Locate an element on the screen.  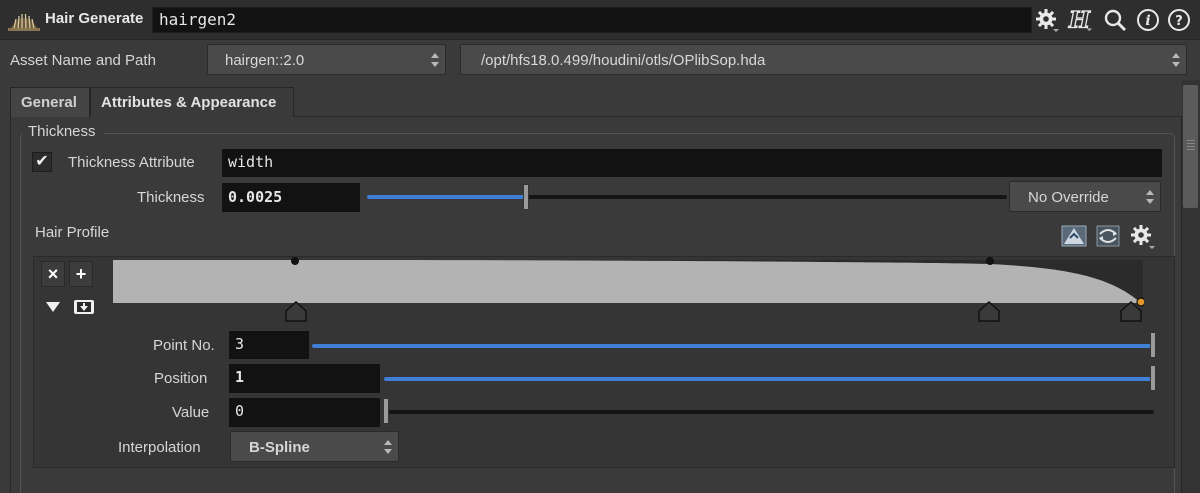
houdini-help-icon: H is located at coordinates (1080, 20).